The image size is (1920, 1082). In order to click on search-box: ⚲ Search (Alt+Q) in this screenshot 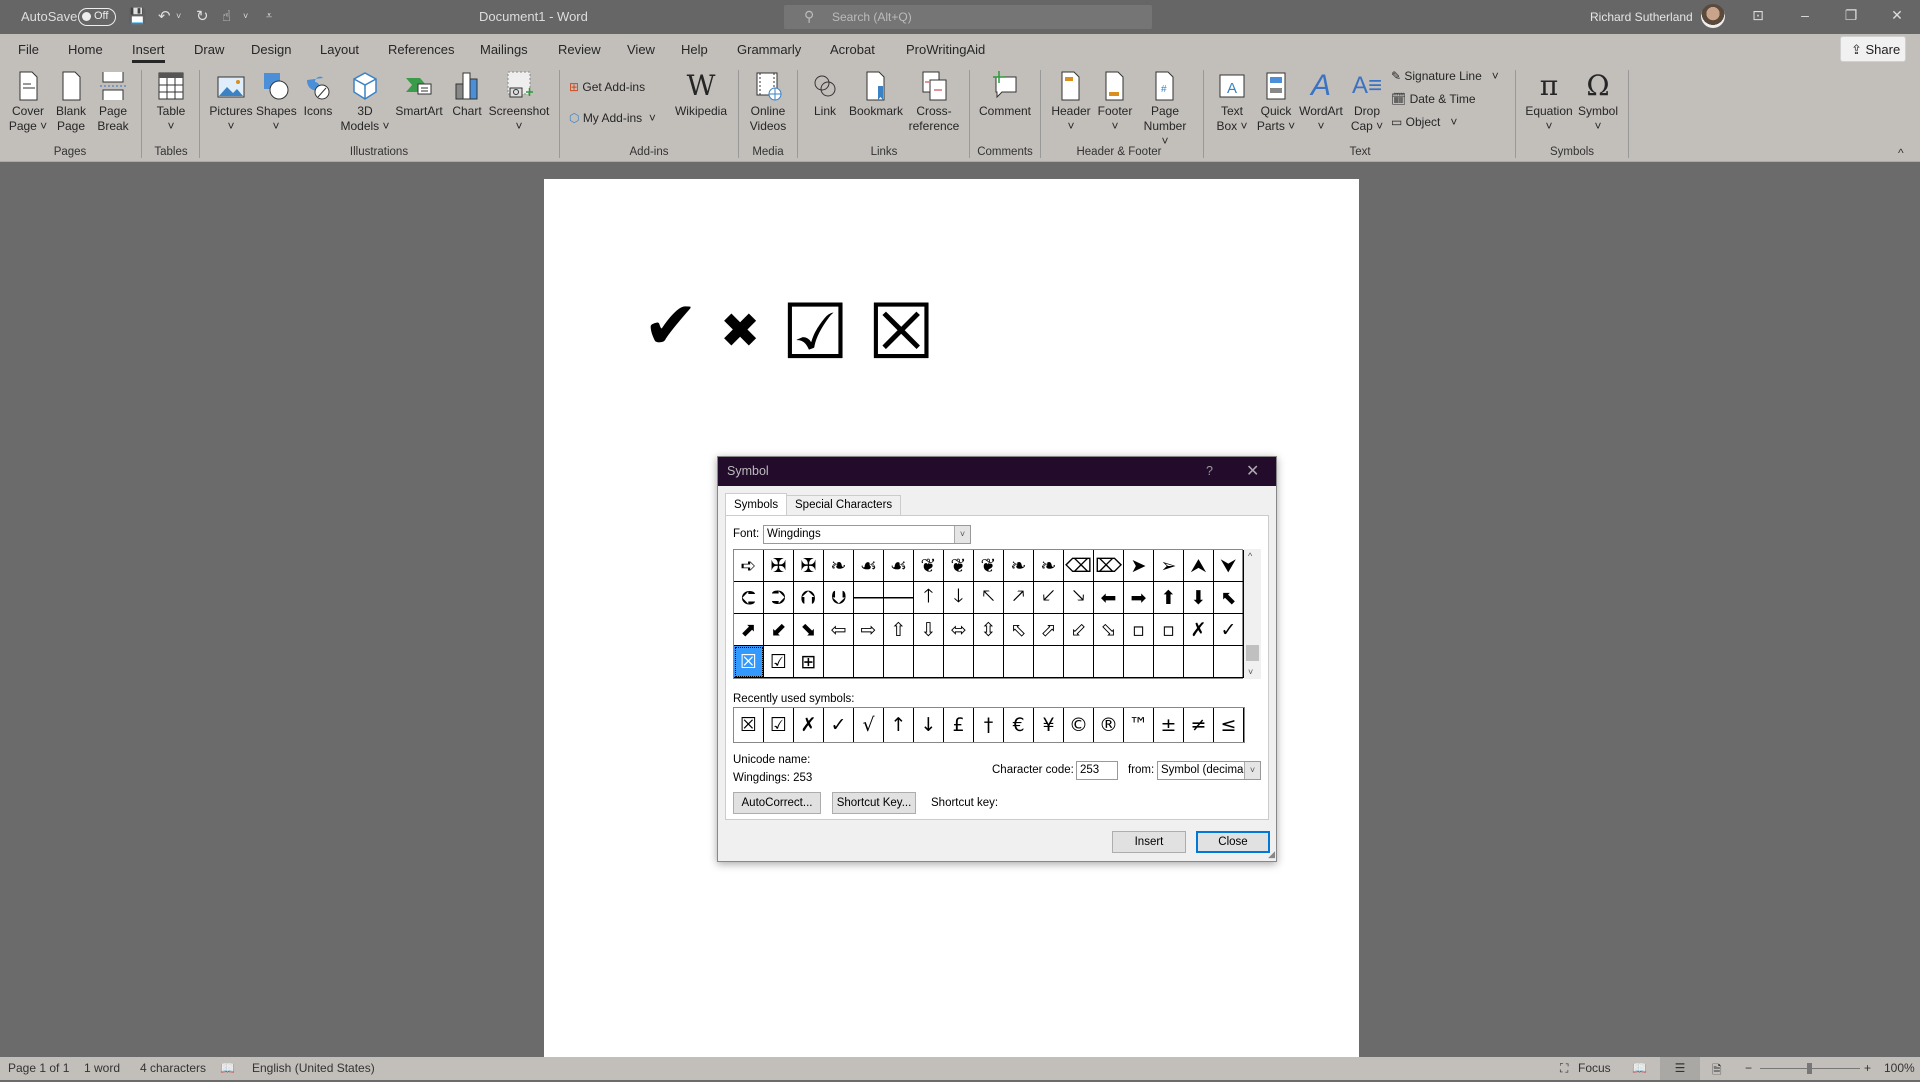, I will do `click(968, 17)`.